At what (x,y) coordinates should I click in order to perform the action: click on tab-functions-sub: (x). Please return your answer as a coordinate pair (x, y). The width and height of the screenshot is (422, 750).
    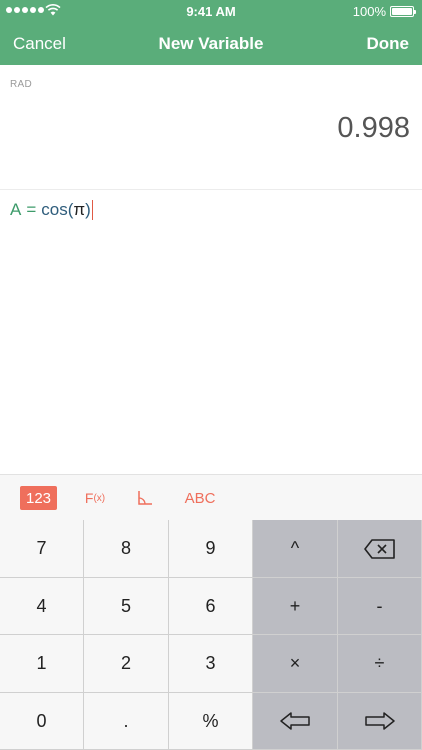
    Looking at the image, I should click on (99, 498).